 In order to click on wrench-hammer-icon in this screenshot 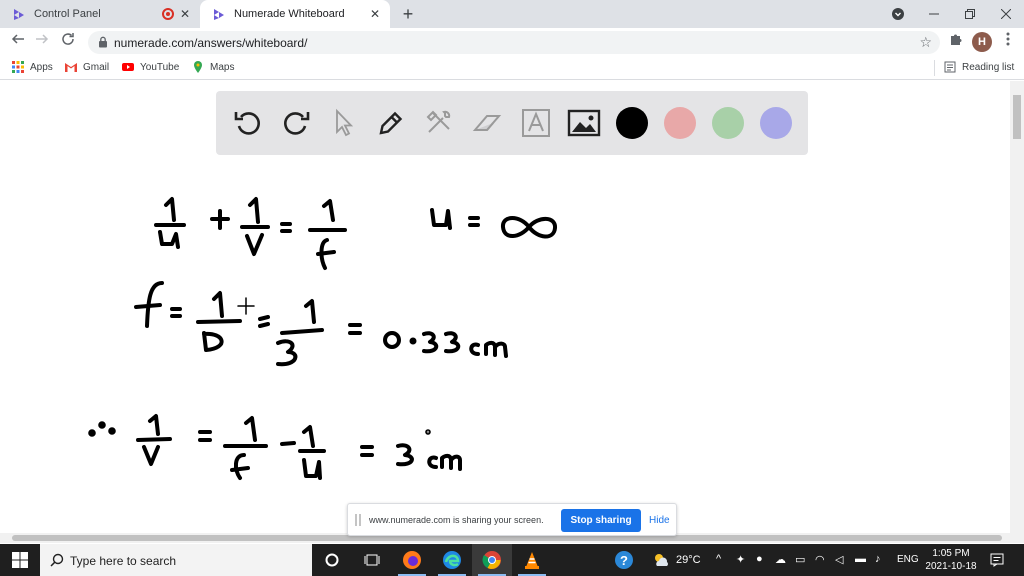, I will do `click(438, 121)`.